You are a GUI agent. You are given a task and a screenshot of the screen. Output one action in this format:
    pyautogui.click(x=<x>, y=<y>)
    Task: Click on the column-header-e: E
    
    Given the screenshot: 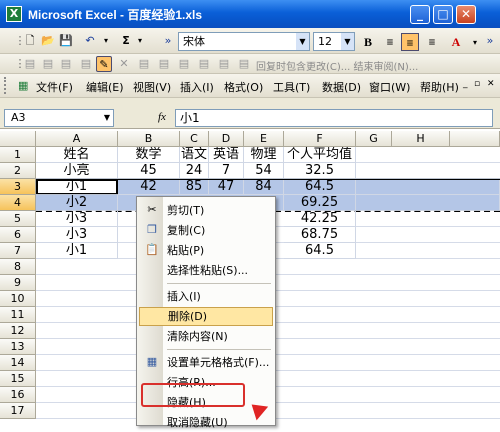 What is the action you would take?
    pyautogui.click(x=264, y=139)
    